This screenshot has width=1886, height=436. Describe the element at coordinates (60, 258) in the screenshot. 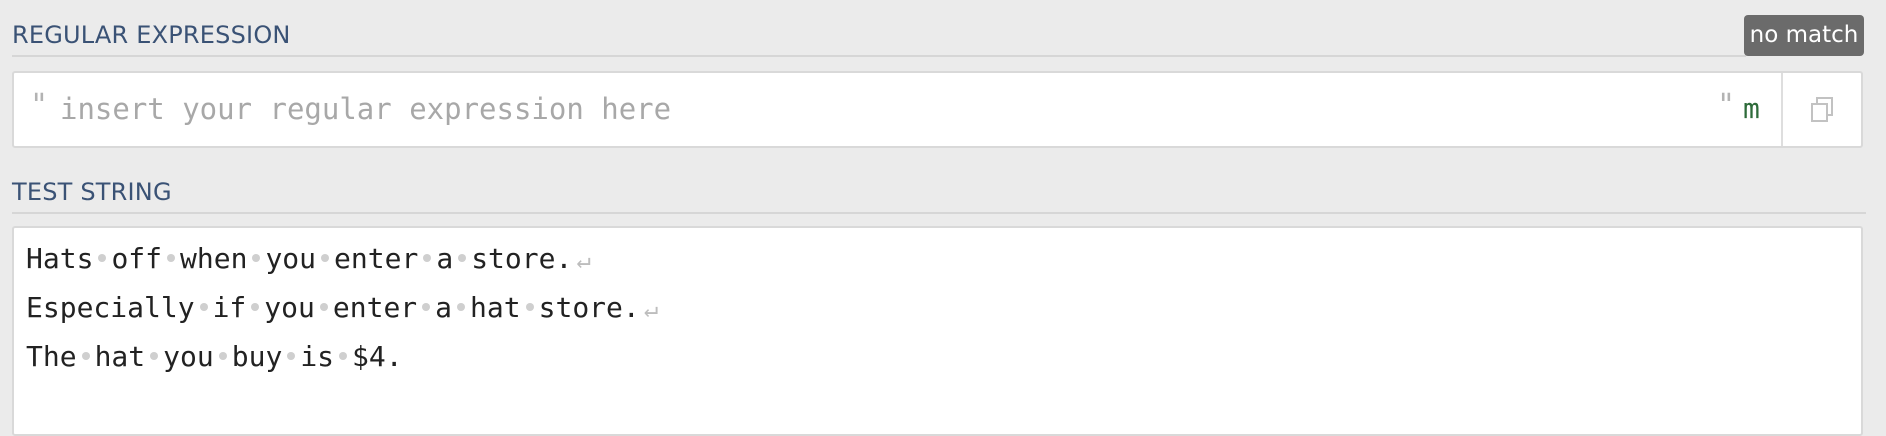

I see `test-string-word: Hats` at that location.